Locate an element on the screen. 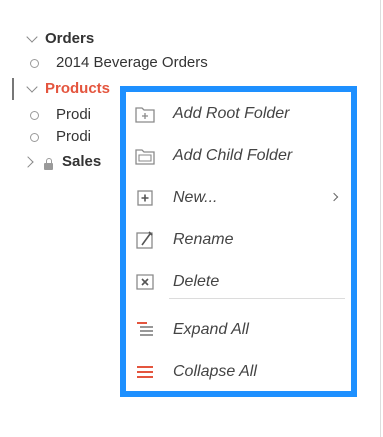 Image resolution: width=383 pixels, height=437 pixels. tree-item-product-1: Prodi is located at coordinates (60, 115).